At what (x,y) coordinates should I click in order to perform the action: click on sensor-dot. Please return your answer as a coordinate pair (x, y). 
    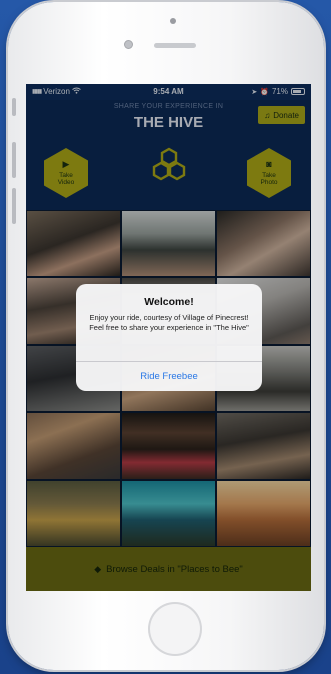
    Looking at the image, I should click on (173, 21).